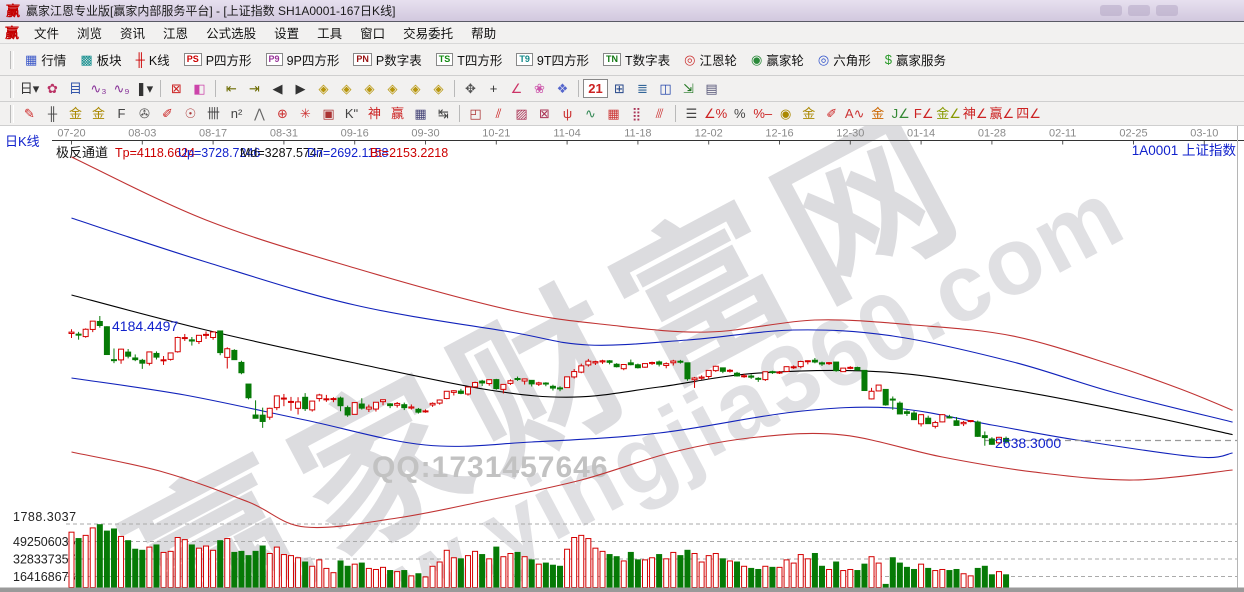 The height and width of the screenshot is (592, 1244). Describe the element at coordinates (715, 113) in the screenshot. I see `angle-percent-icon: ∠%` at that location.